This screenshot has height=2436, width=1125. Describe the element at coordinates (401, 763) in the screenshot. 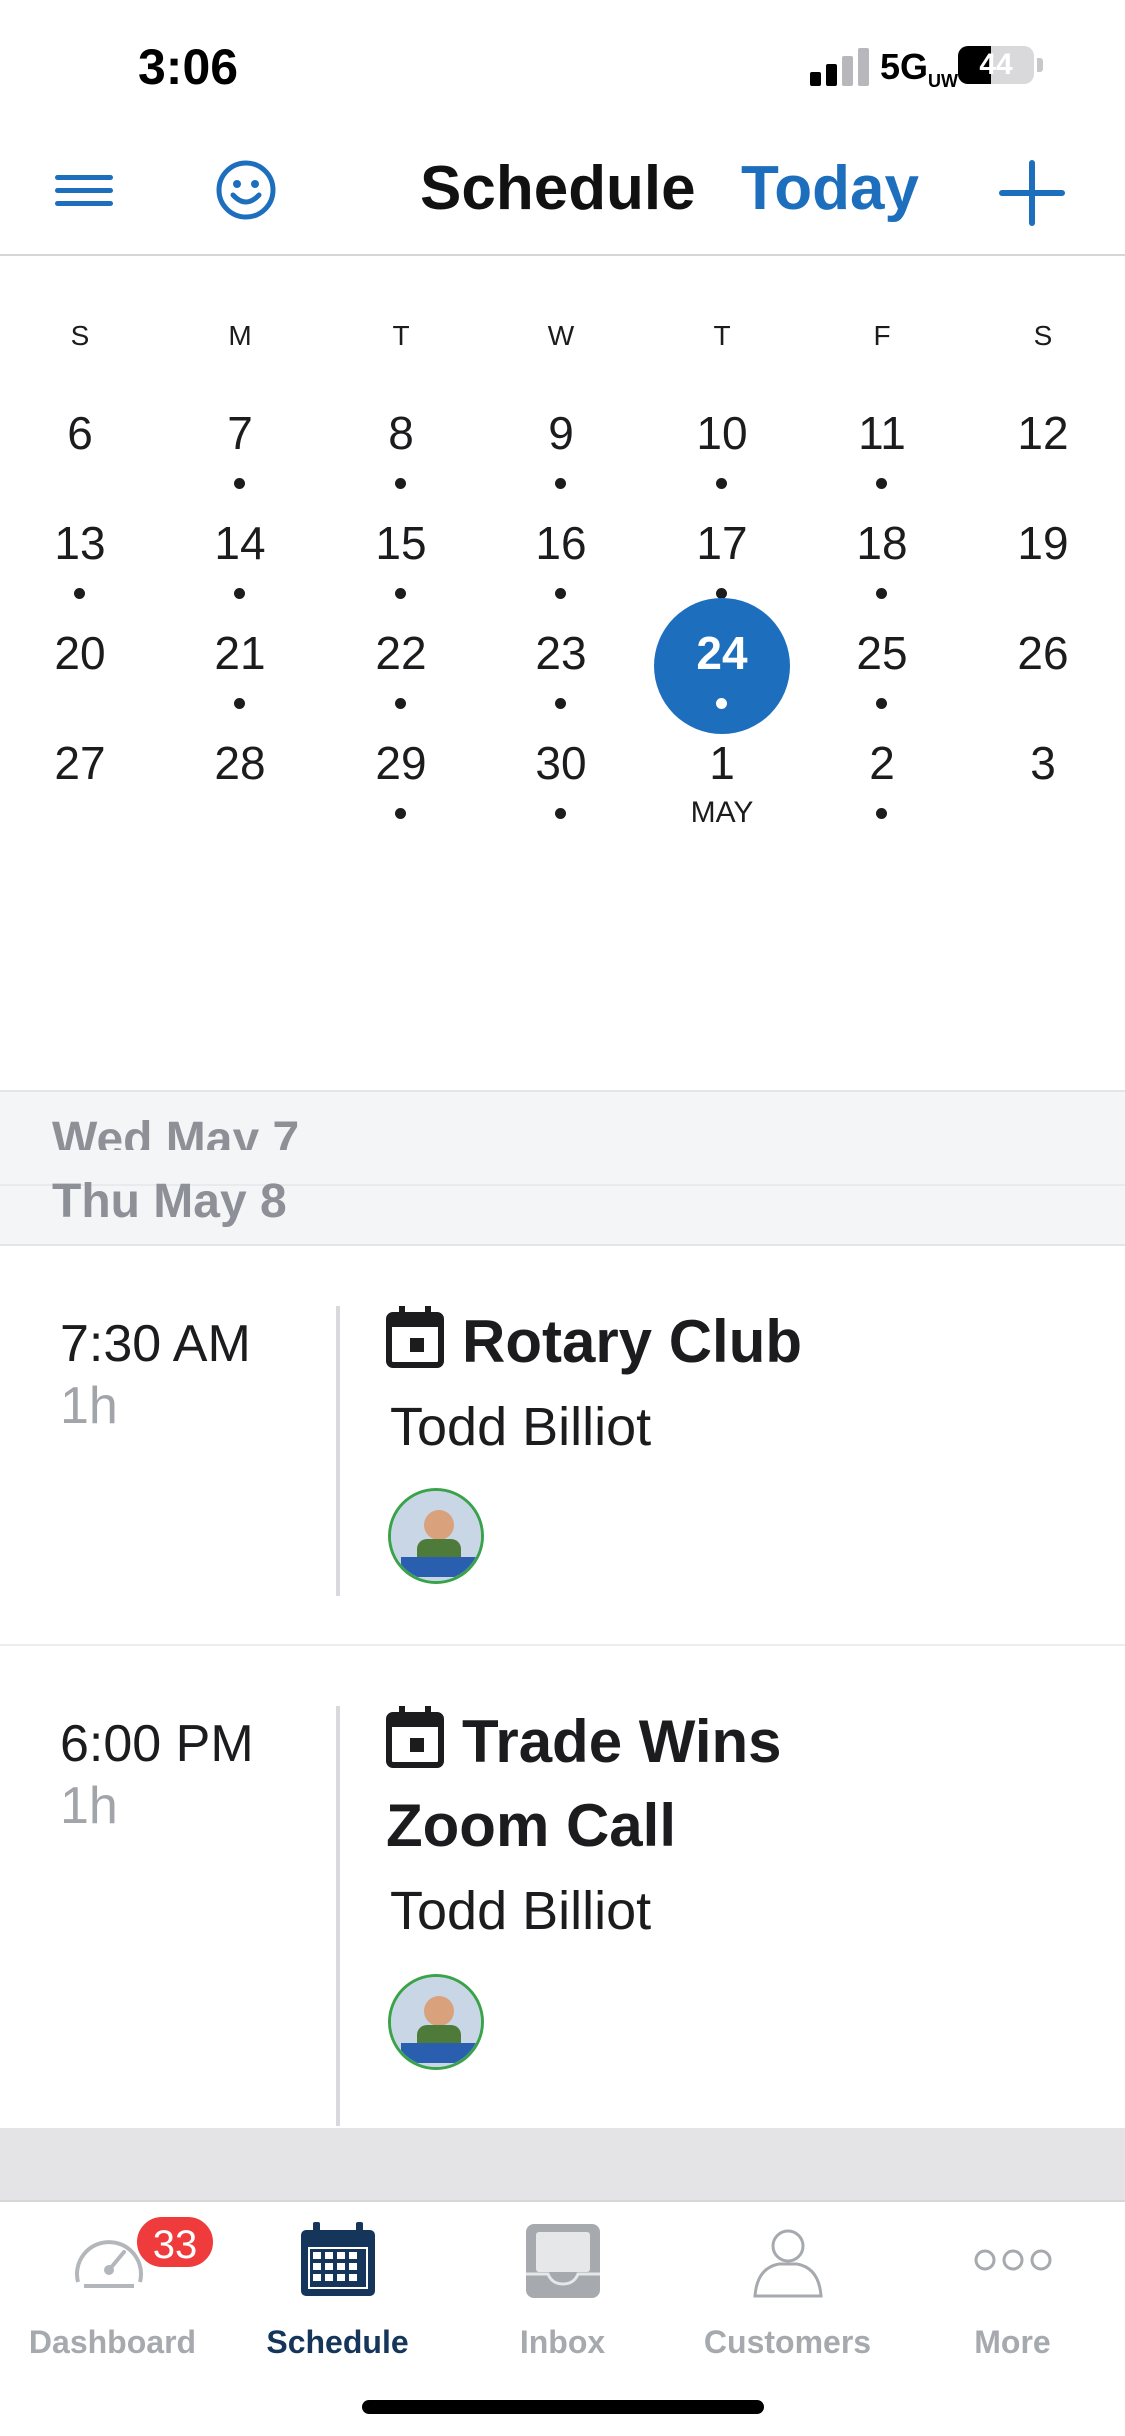

I see `day-number: 29` at that location.